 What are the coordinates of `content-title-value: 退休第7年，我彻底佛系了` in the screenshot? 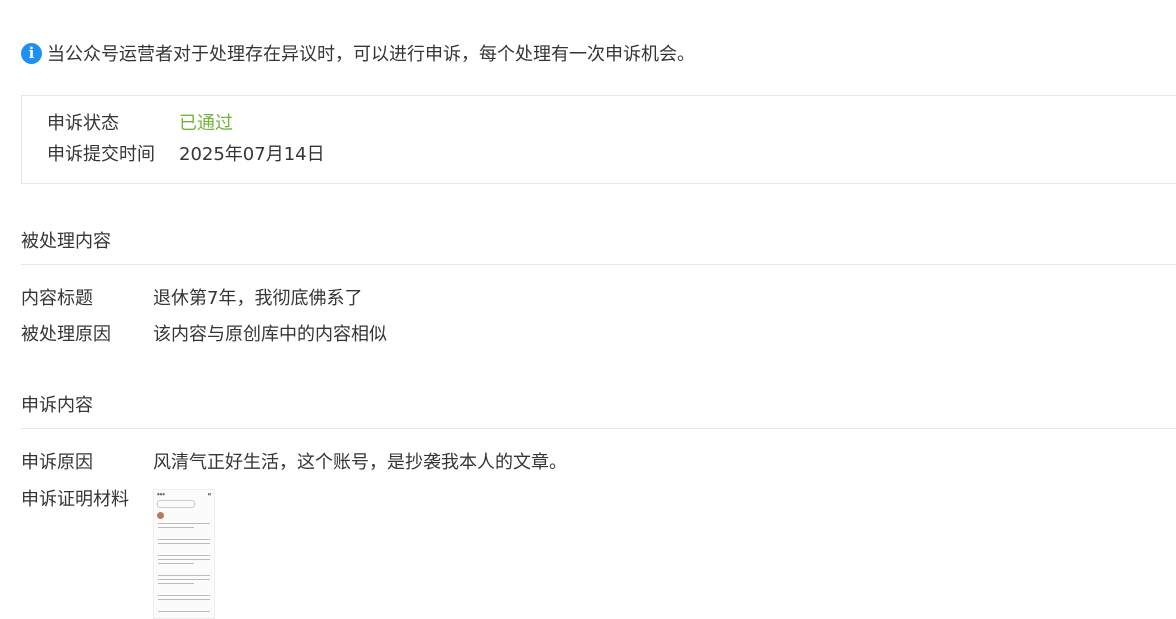 It's located at (258, 298).